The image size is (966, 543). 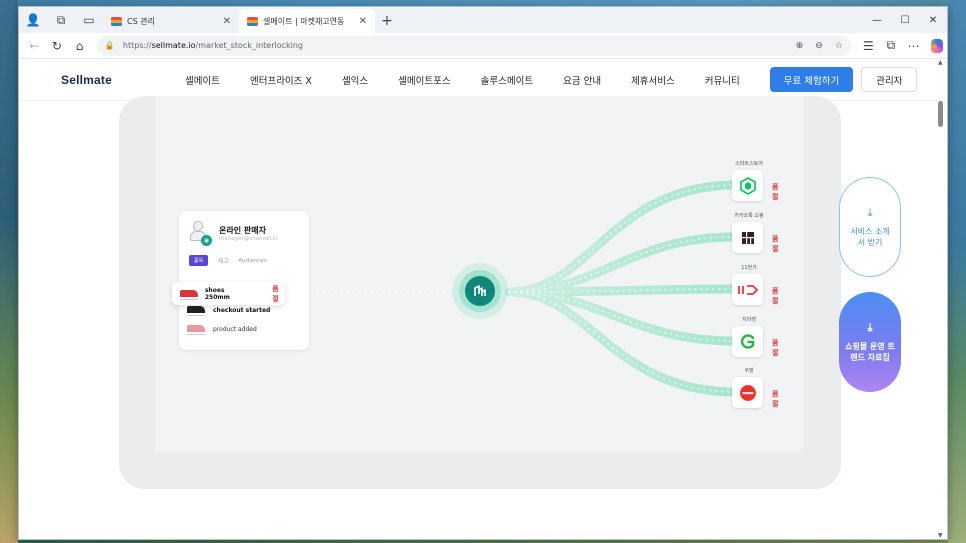 What do you see at coordinates (304, 21) in the screenshot?
I see `tab-title: 셀메이트 | 마켓재고연동` at bounding box center [304, 21].